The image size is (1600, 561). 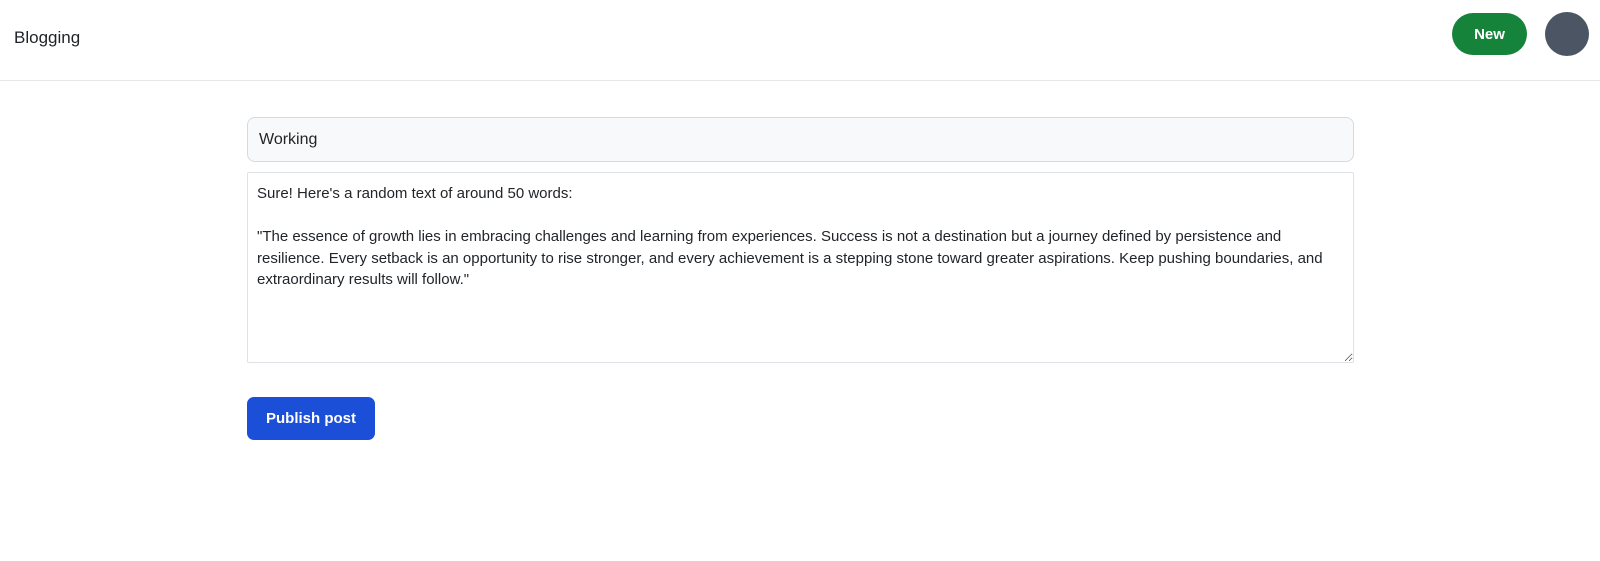 What do you see at coordinates (47, 38) in the screenshot?
I see `brand-link: Blogging` at bounding box center [47, 38].